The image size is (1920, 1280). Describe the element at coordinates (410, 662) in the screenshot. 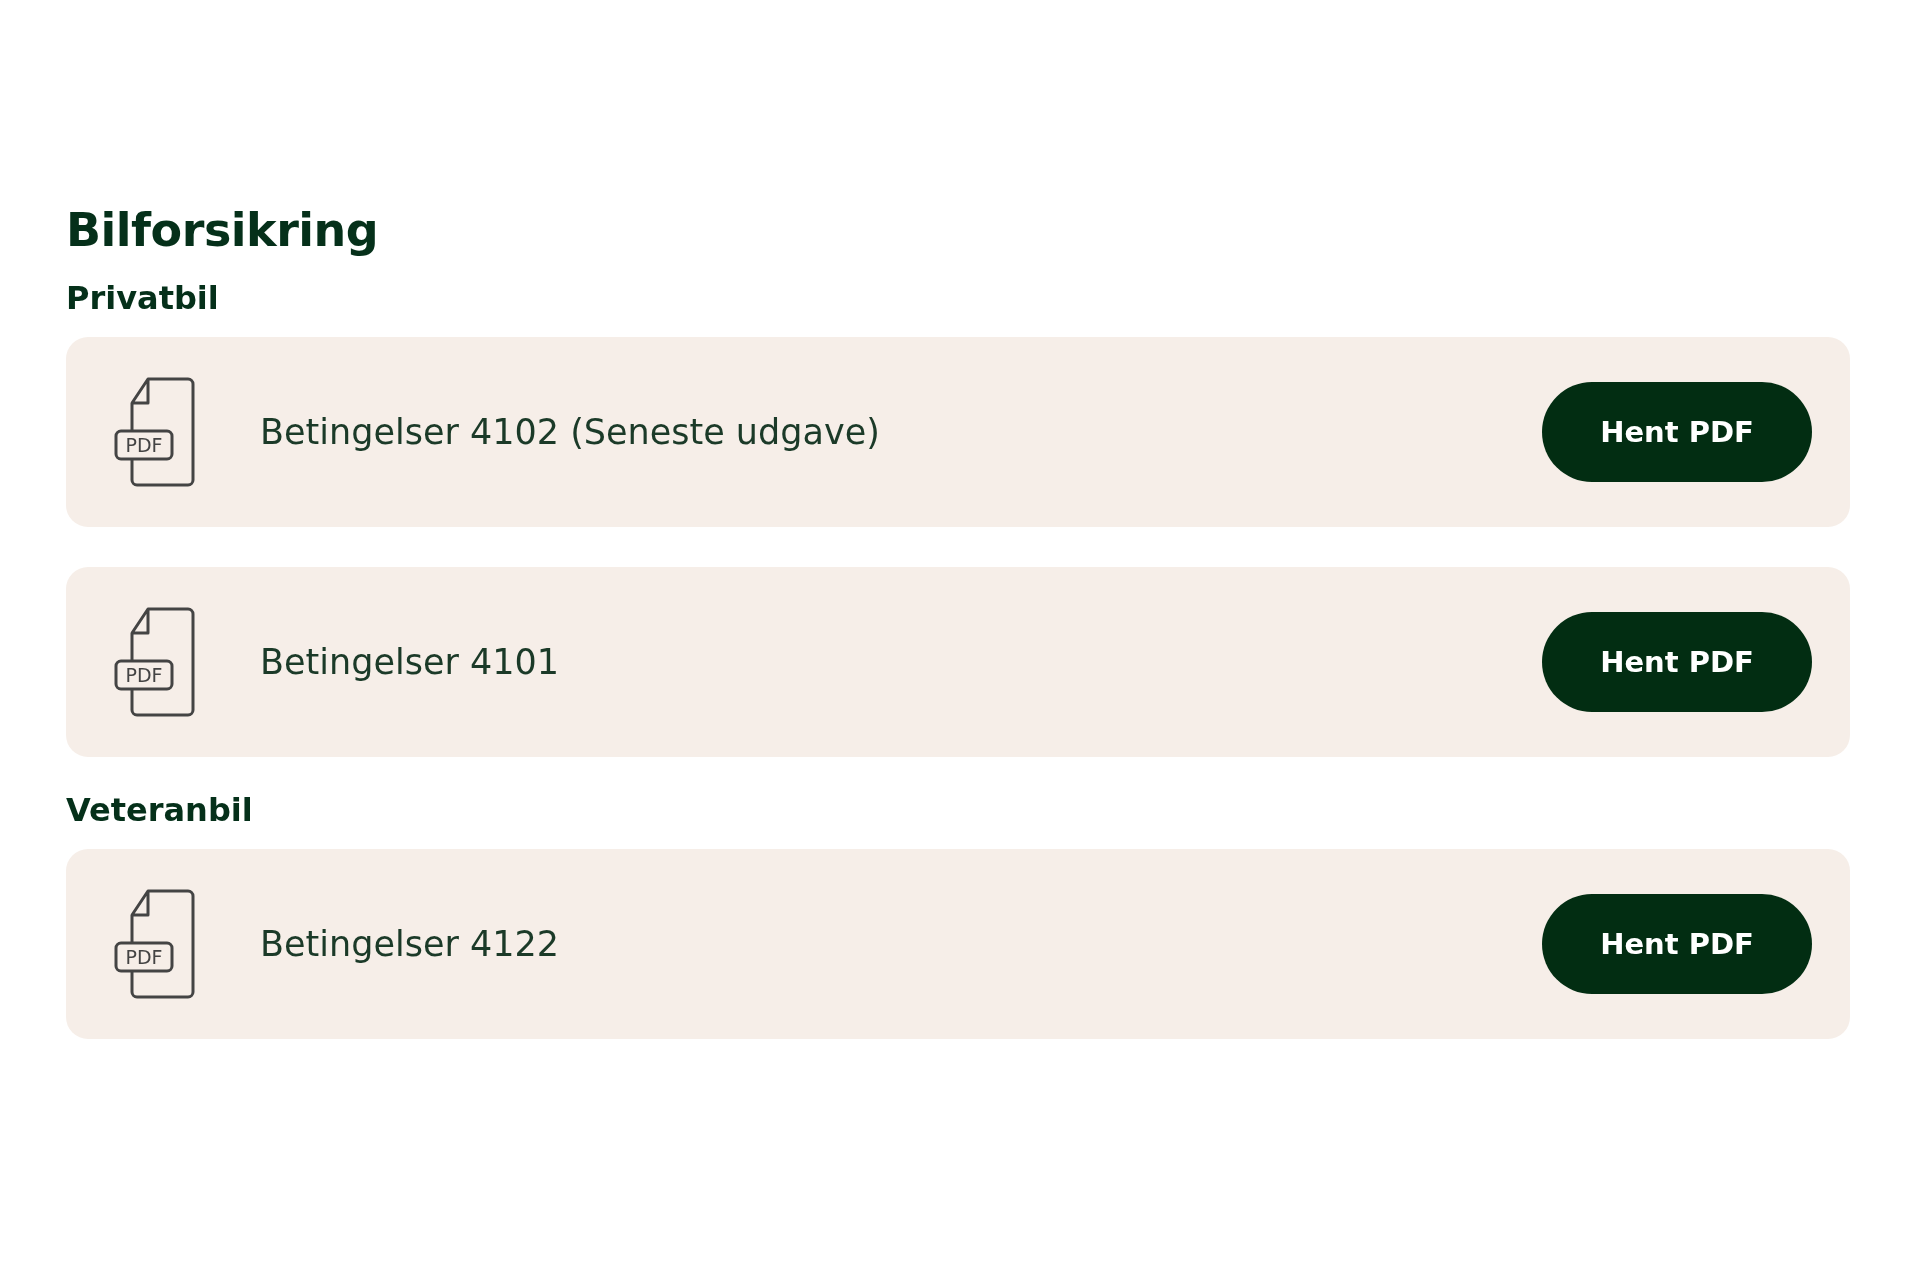

I see `document-name: Betingelser 4101` at that location.